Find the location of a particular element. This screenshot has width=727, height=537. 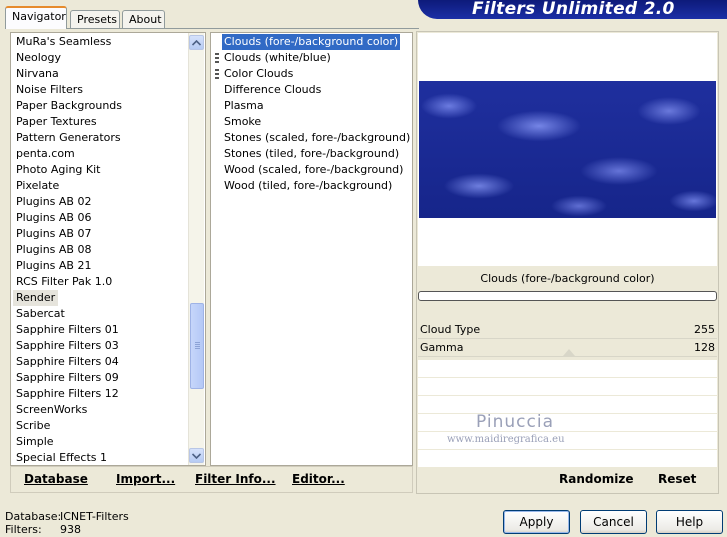

category-item: Pattern Generators is located at coordinates (68, 138).